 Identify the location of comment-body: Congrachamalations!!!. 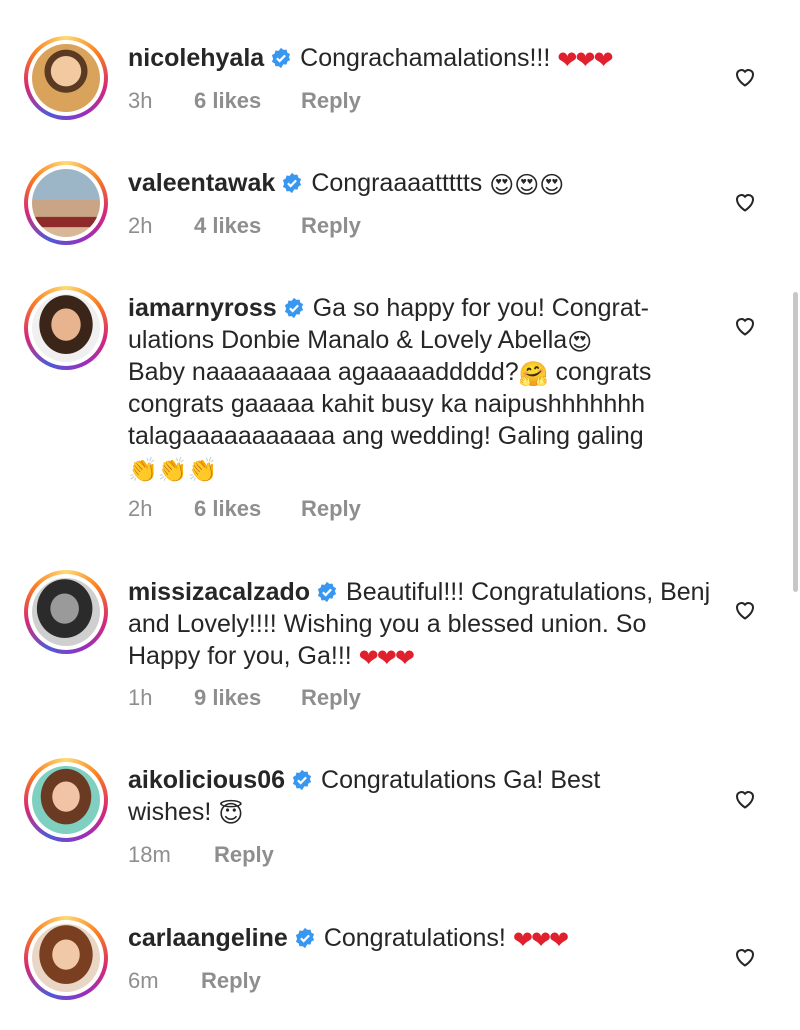
(429, 58).